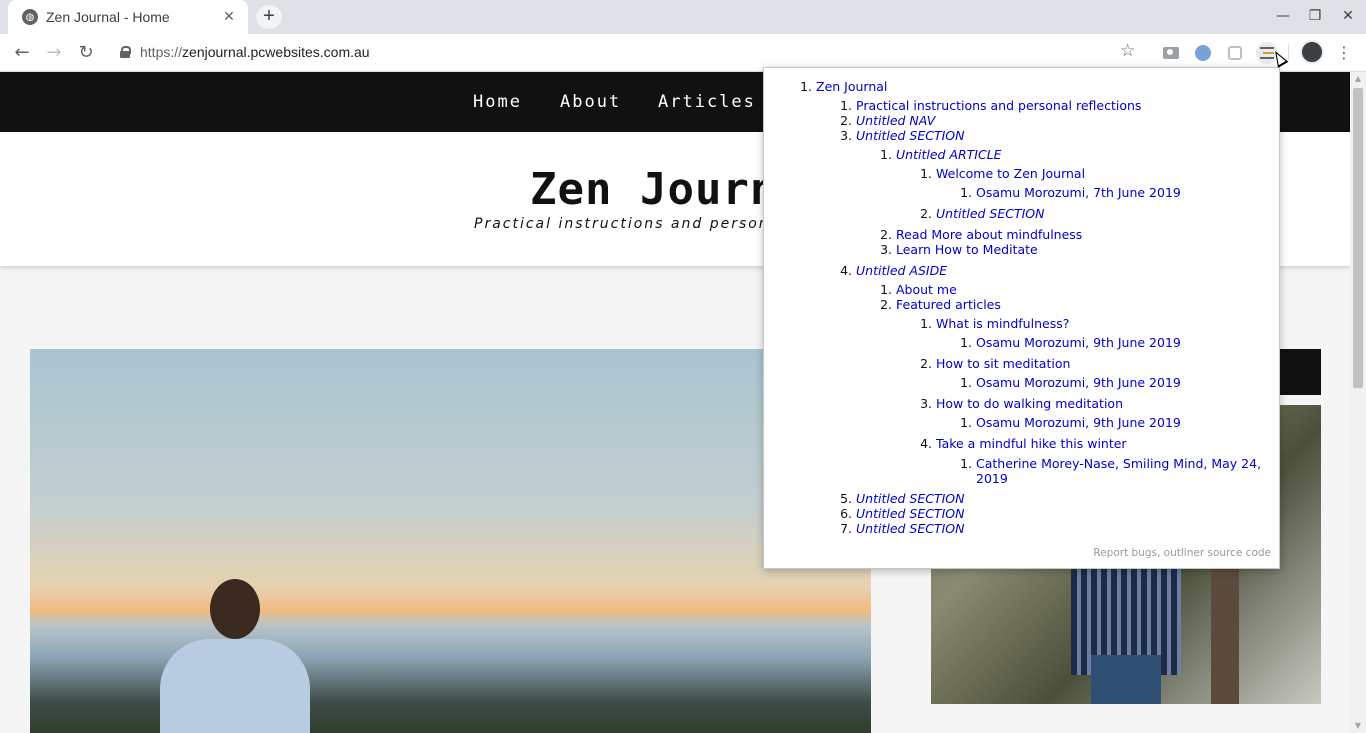 Image resolution: width=1366 pixels, height=733 pixels. What do you see at coordinates (1358, 238) in the screenshot?
I see `scroll-thumb` at bounding box center [1358, 238].